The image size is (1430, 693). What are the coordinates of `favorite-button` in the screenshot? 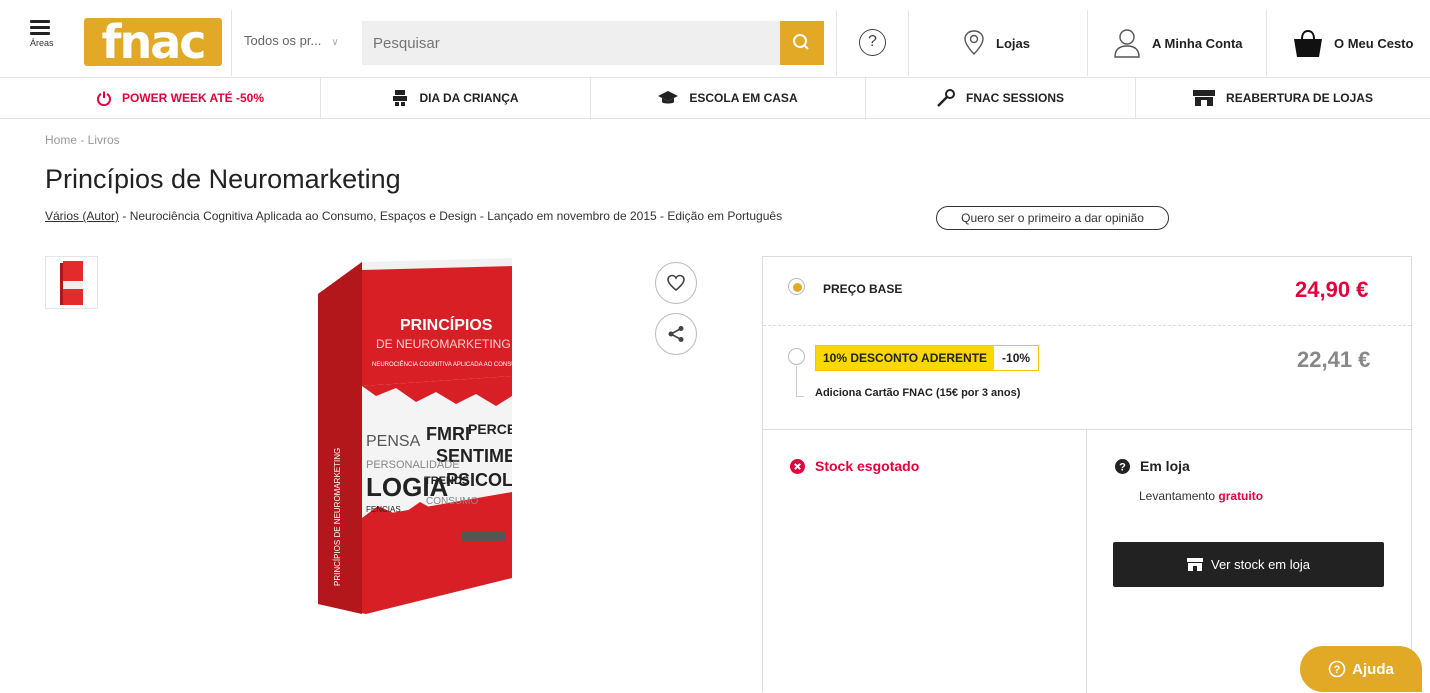 It's located at (676, 283).